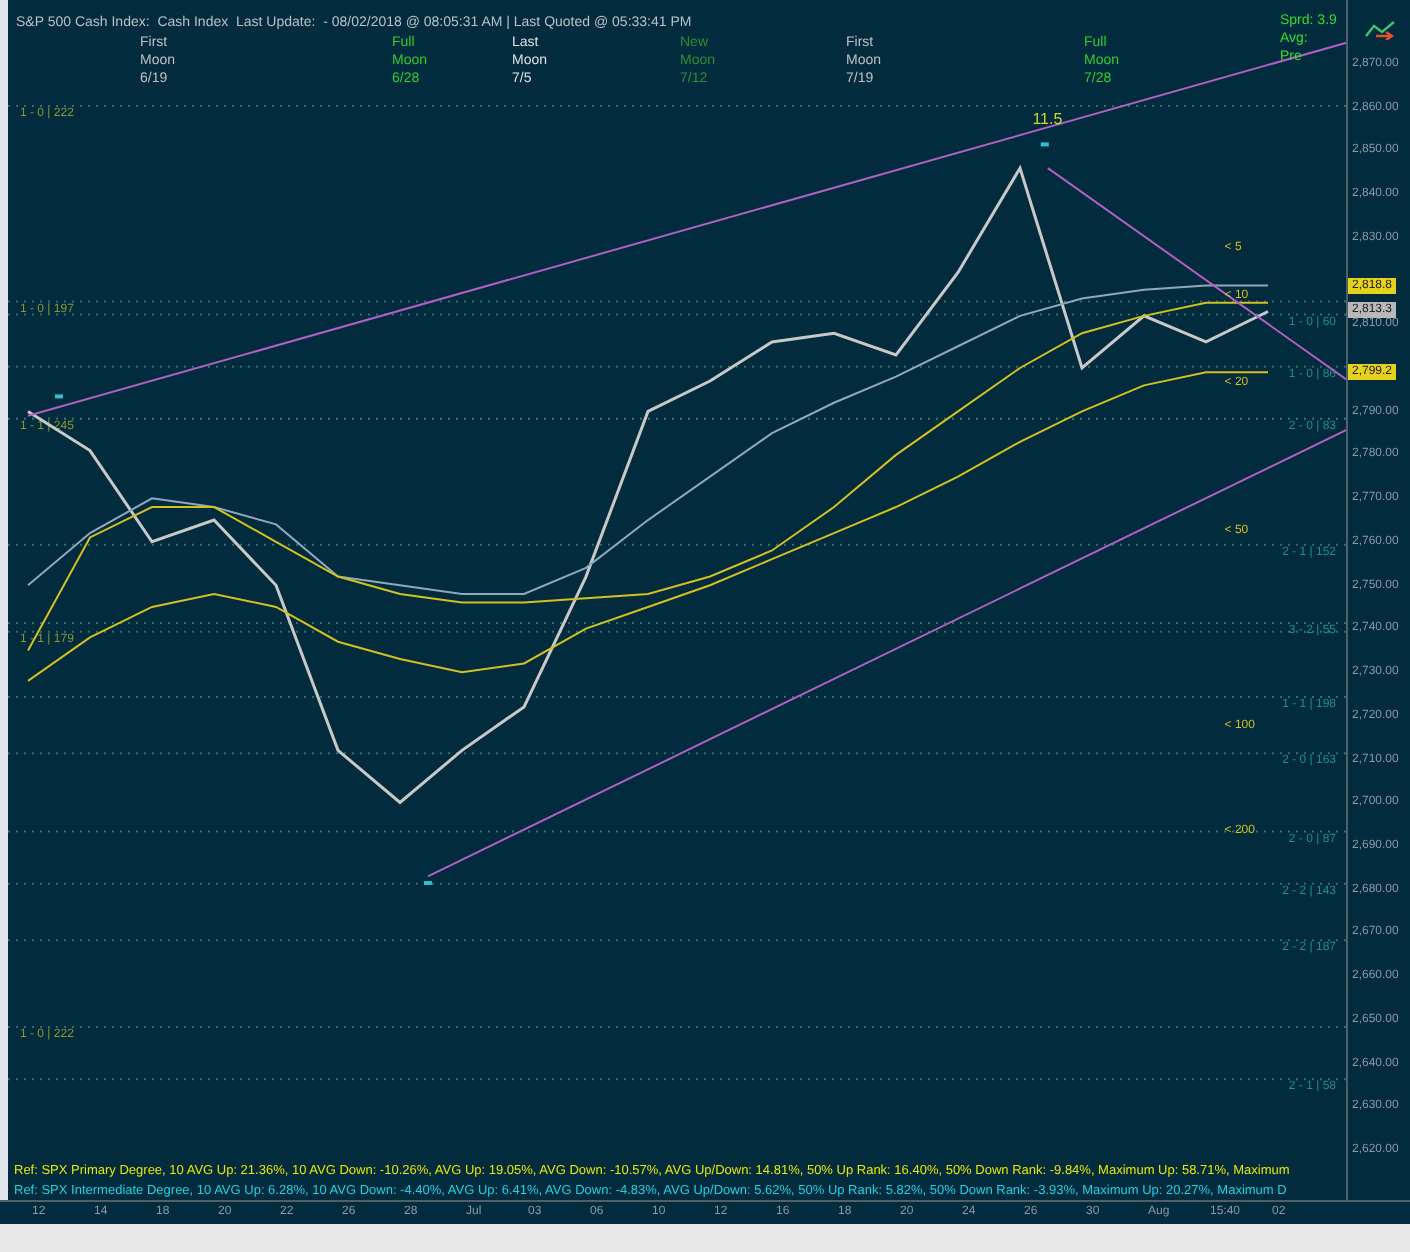 The width and height of the screenshot is (1410, 1252). What do you see at coordinates (1380, 30) in the screenshot?
I see `chart-lines-icon` at bounding box center [1380, 30].